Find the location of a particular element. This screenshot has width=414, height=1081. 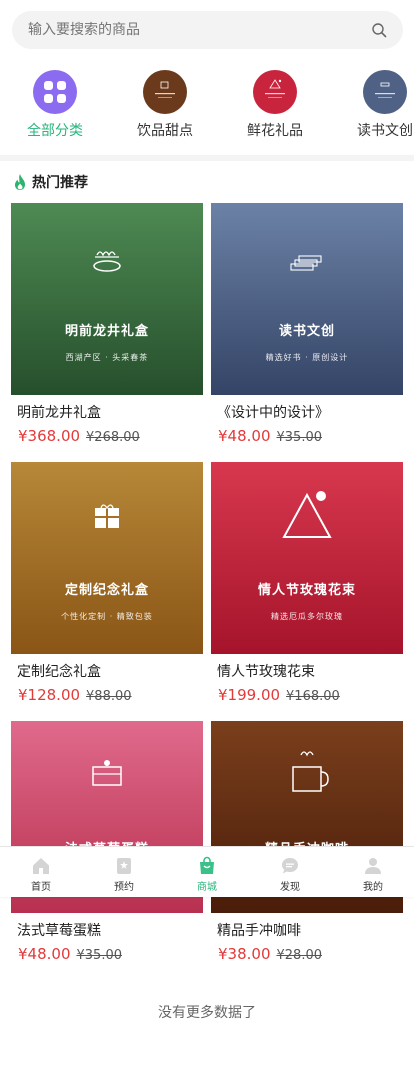

tab-profile: 我的 is located at coordinates (373, 872).